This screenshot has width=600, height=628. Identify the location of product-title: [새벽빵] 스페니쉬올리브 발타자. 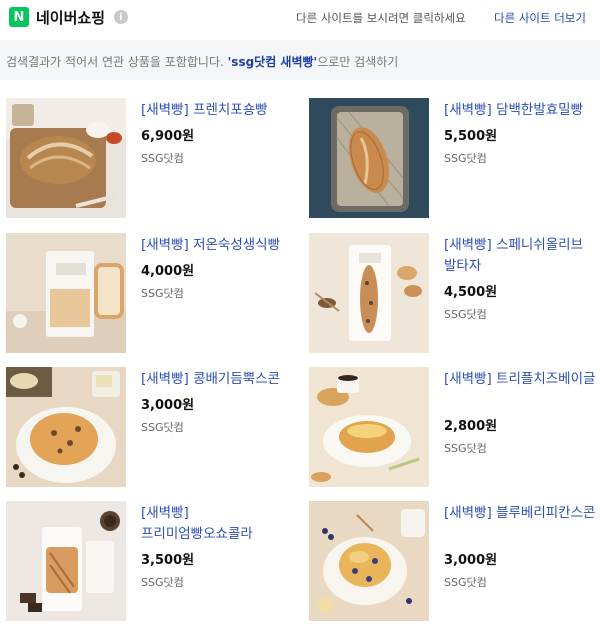
(522, 256).